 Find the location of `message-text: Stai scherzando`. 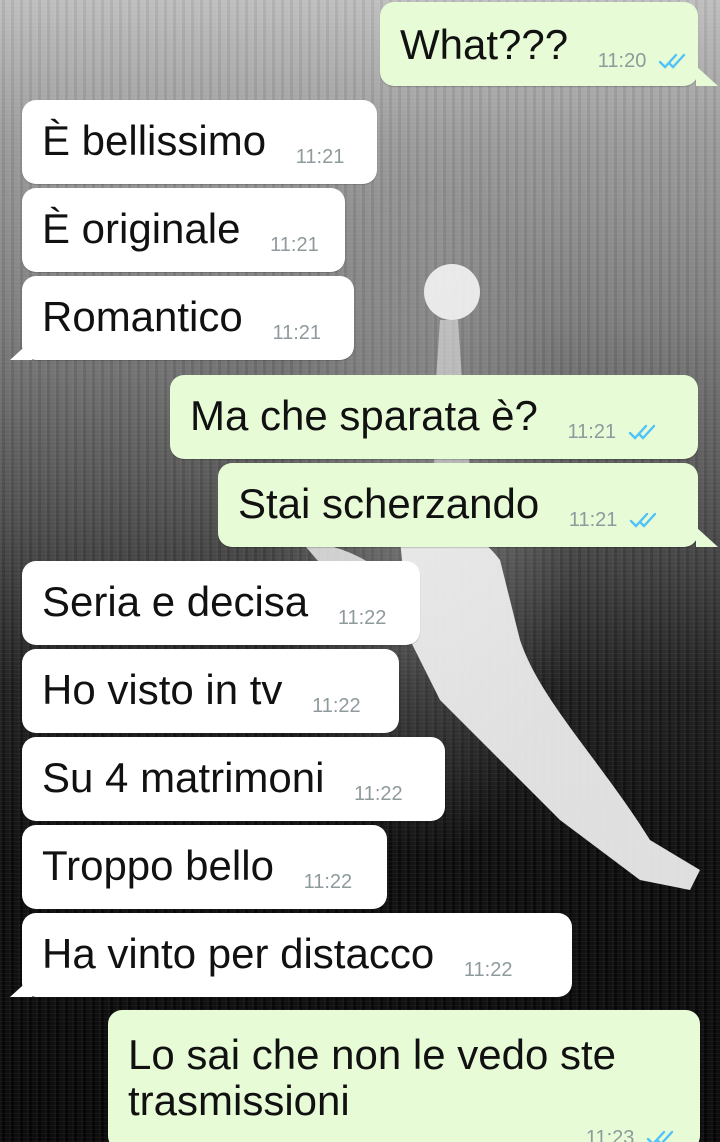

message-text: Stai scherzando is located at coordinates (389, 503).